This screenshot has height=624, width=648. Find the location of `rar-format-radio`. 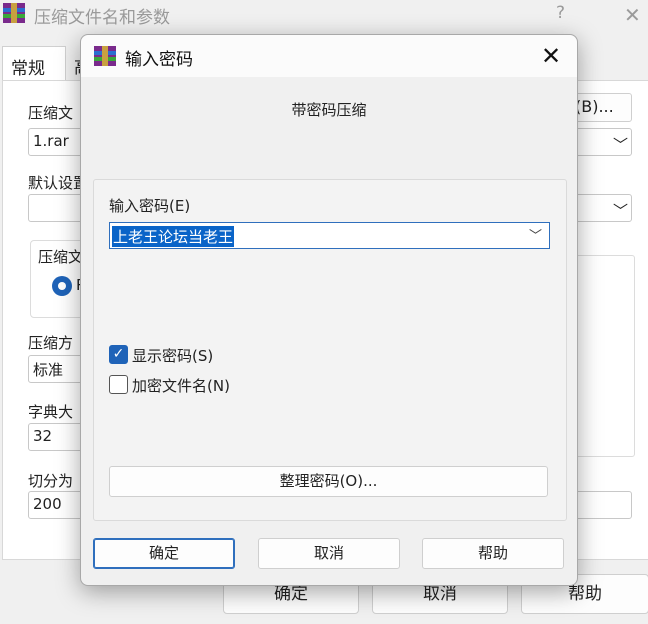

rar-format-radio is located at coordinates (62, 286).